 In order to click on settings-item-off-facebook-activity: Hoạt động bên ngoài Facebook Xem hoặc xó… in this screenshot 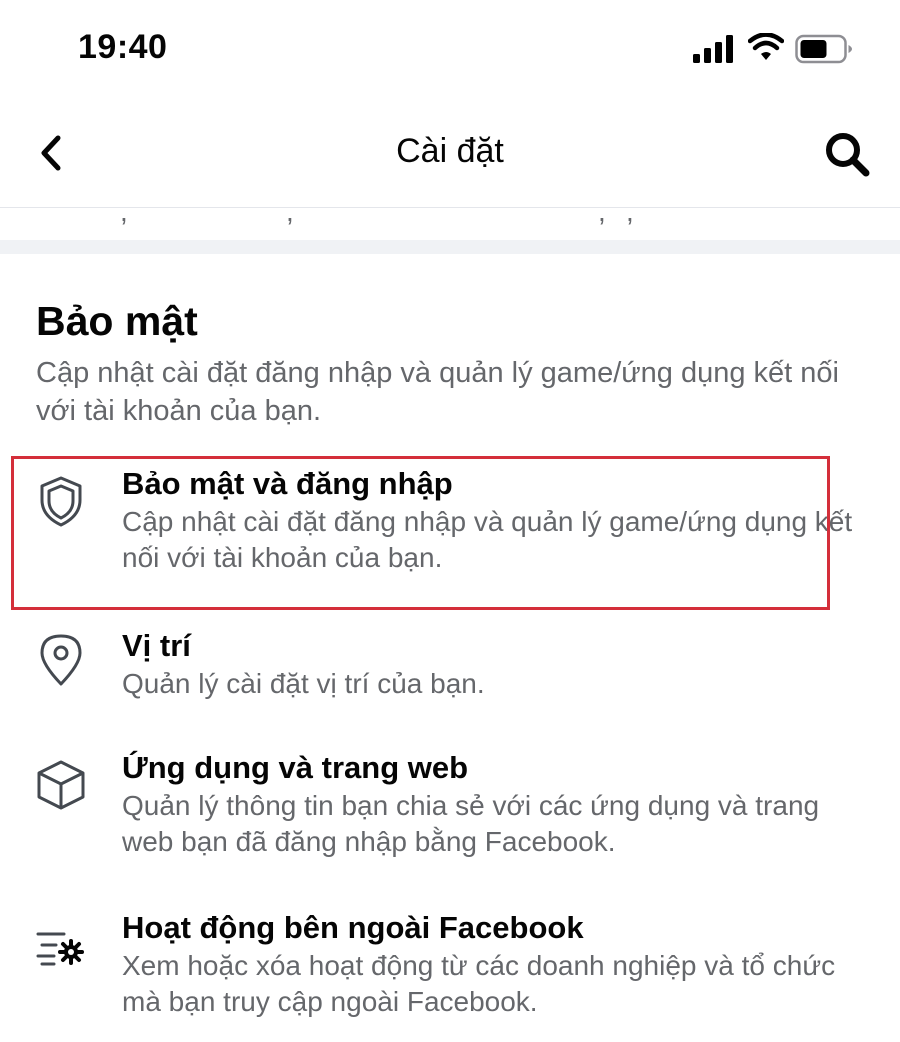, I will do `click(450, 975)`.